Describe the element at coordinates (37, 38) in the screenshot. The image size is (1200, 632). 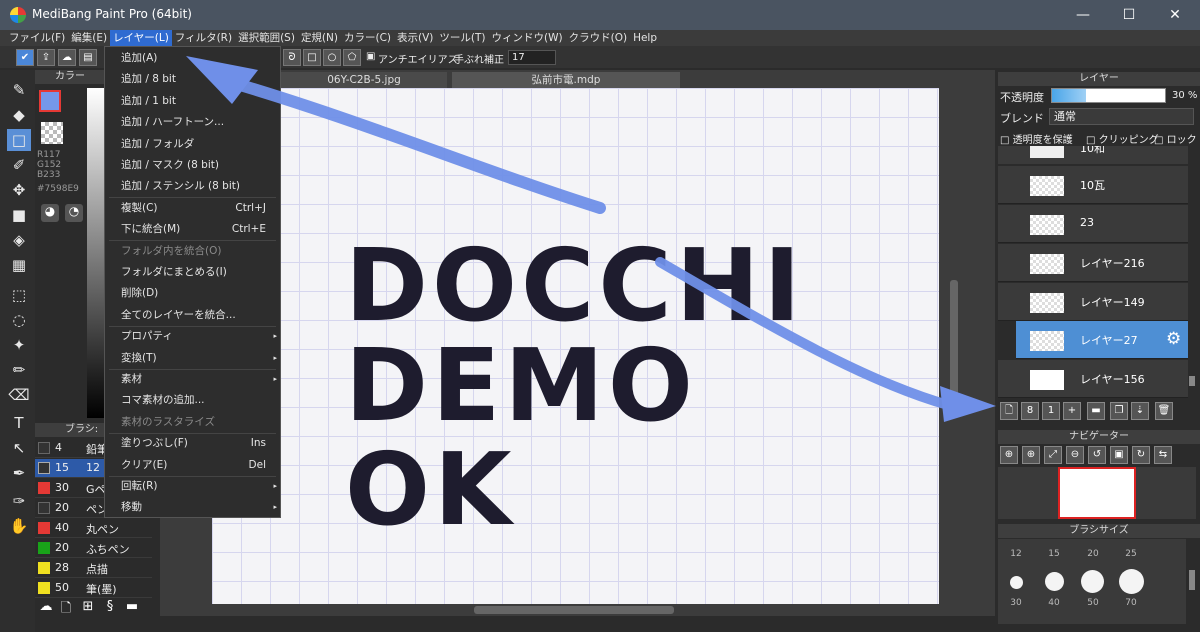
I see `menu-file: ファイル(F)` at that location.